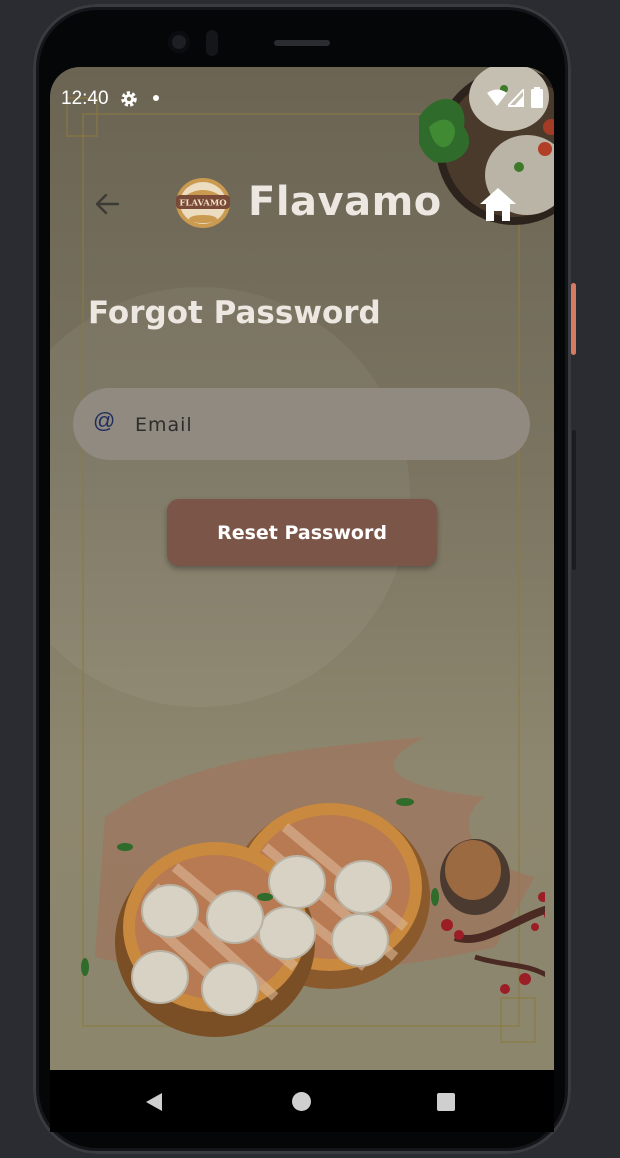  What do you see at coordinates (212, 43) in the screenshot?
I see `sensor` at bounding box center [212, 43].